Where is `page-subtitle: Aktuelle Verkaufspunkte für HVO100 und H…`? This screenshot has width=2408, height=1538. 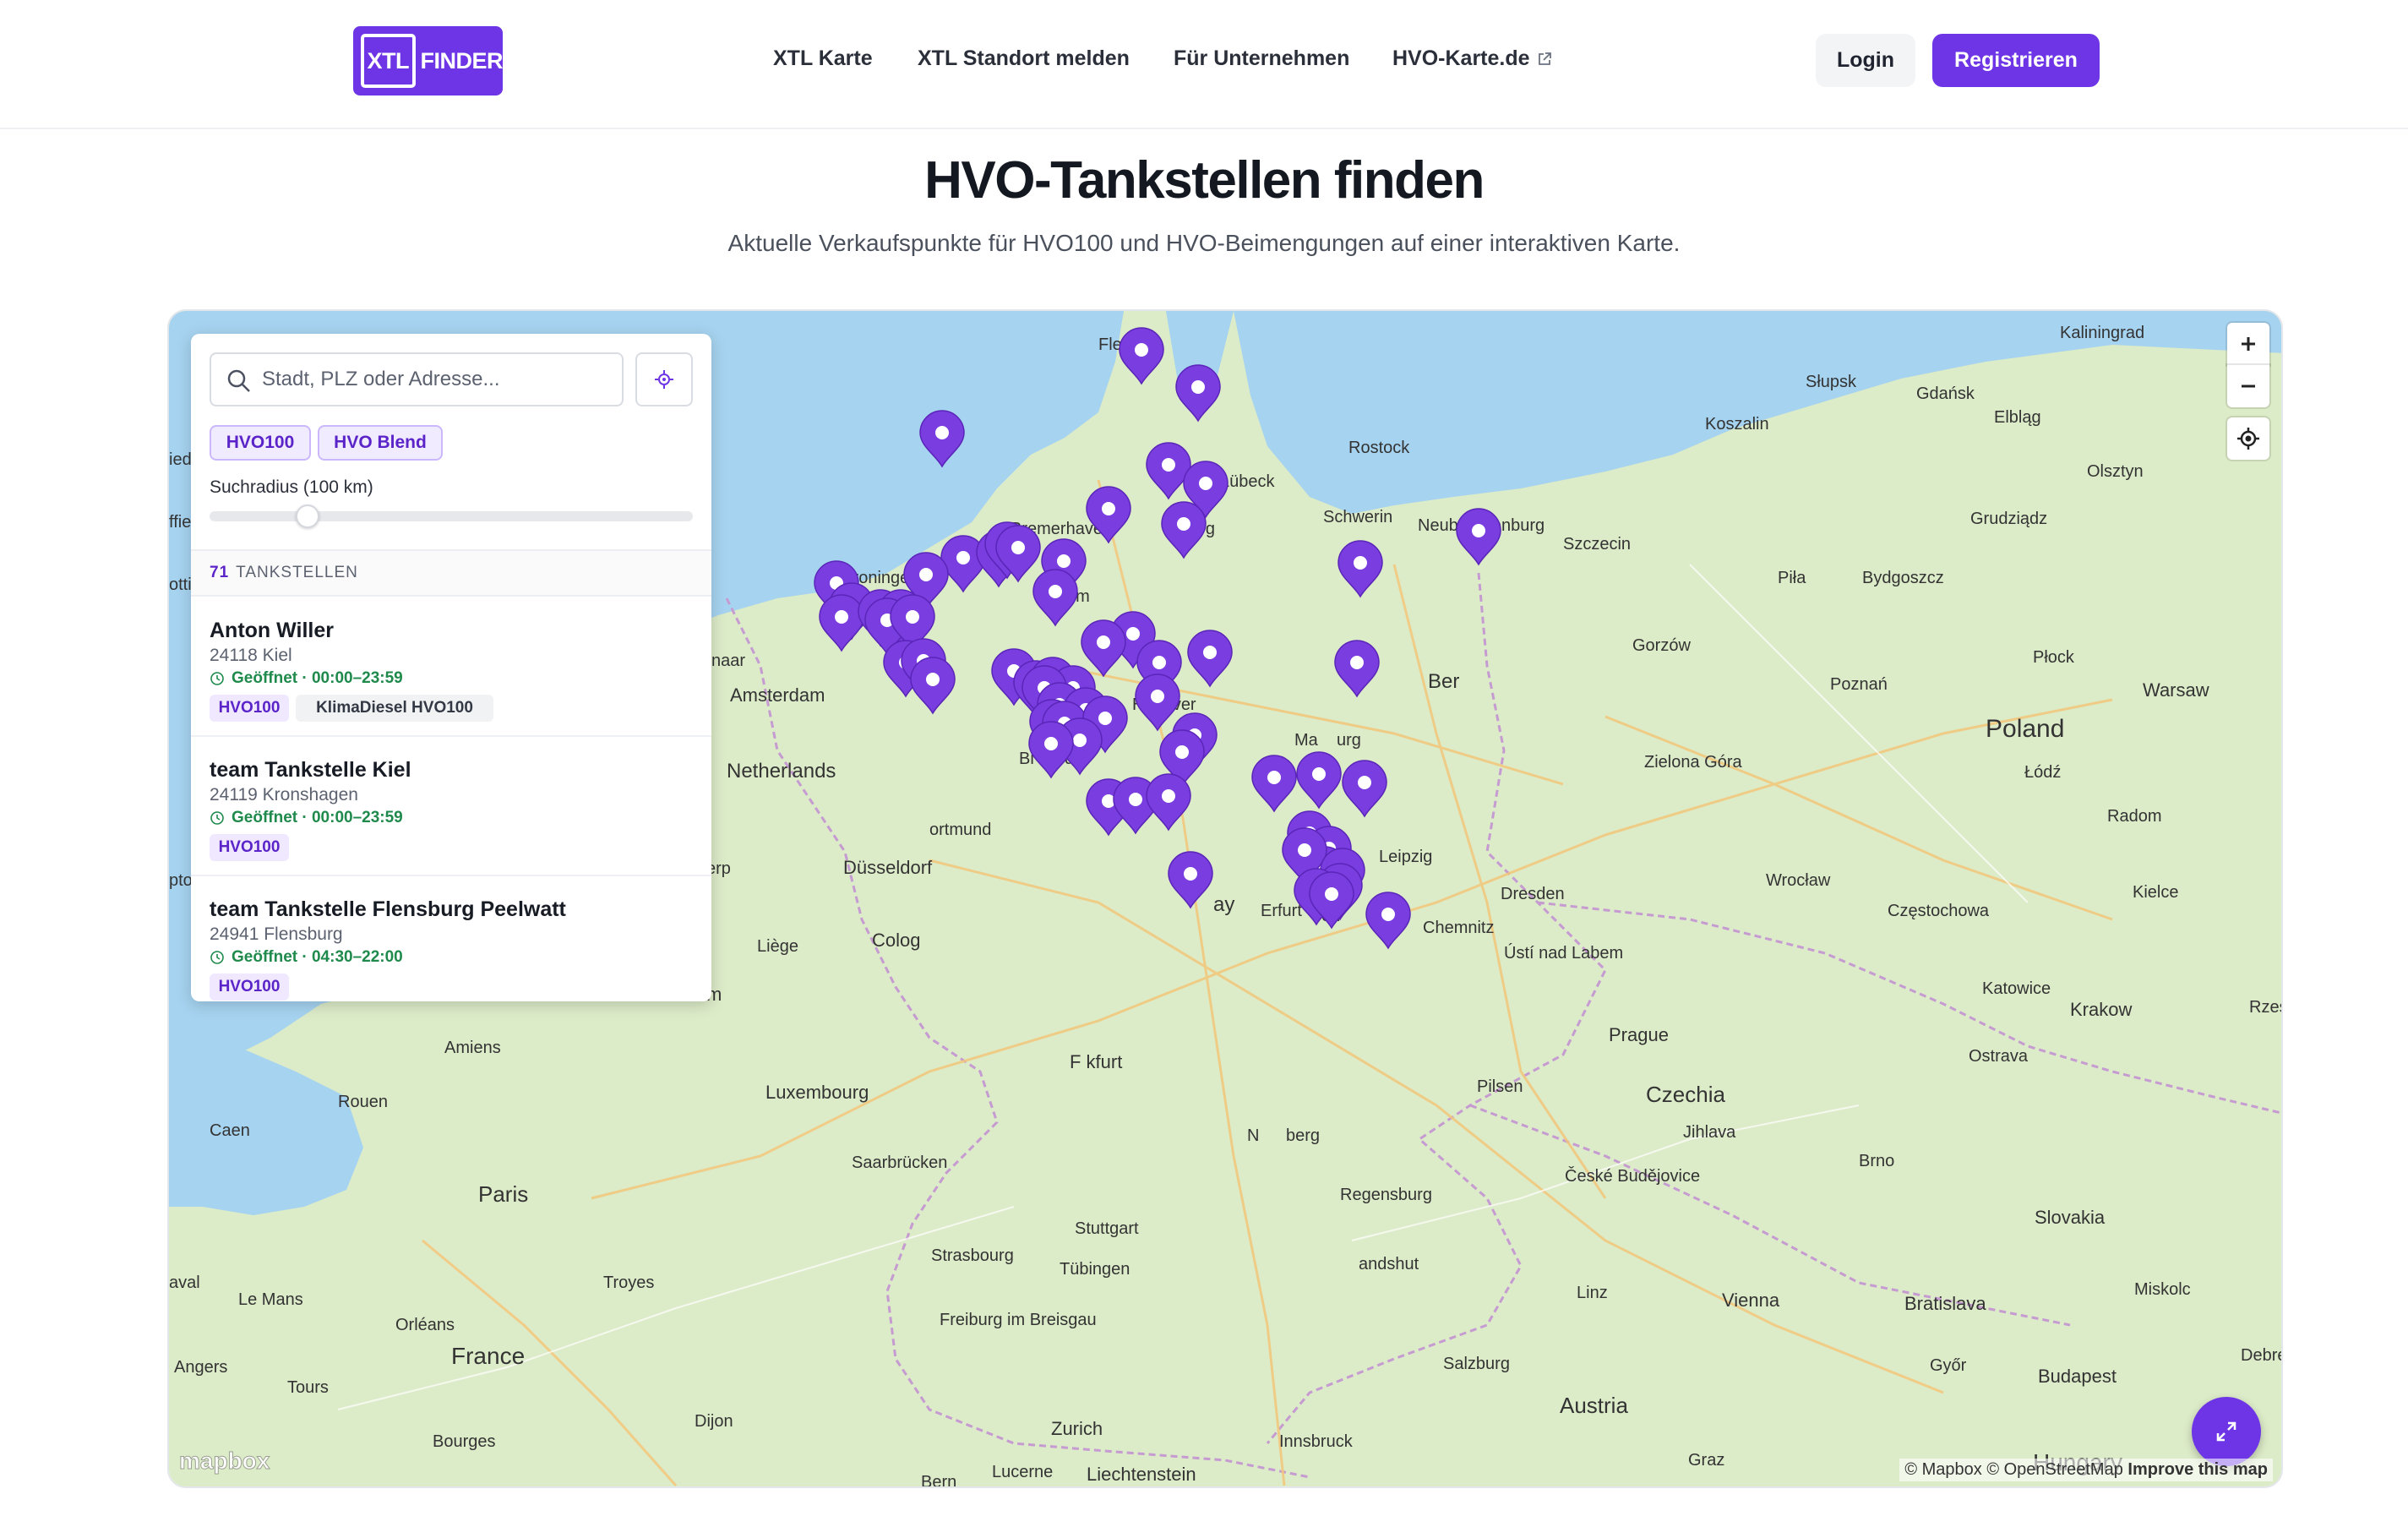 page-subtitle: Aktuelle Verkaufspunkte für HVO100 und H… is located at coordinates (1204, 243).